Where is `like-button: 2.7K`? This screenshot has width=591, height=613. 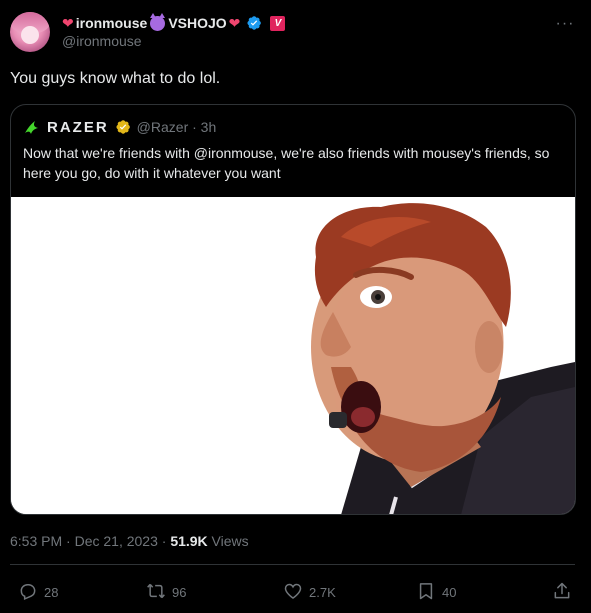
like-button: 2.7K is located at coordinates (309, 592).